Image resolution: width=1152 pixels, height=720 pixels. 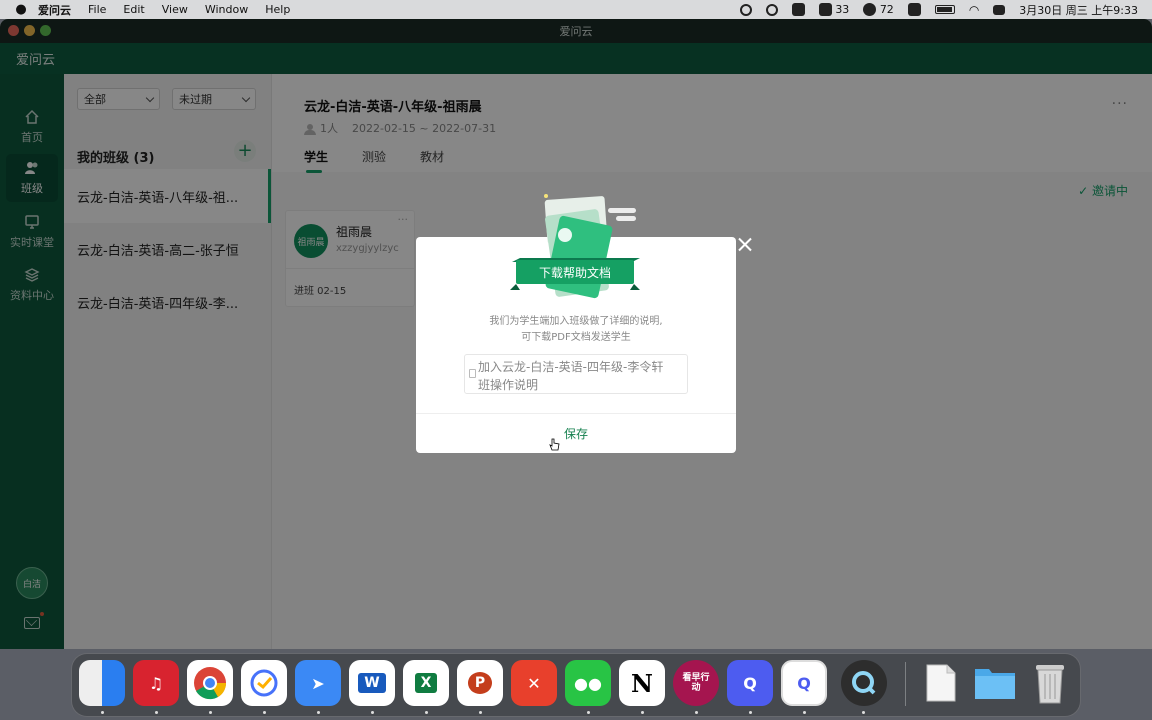 I want to click on lark-tray-icon, so click(x=825, y=10).